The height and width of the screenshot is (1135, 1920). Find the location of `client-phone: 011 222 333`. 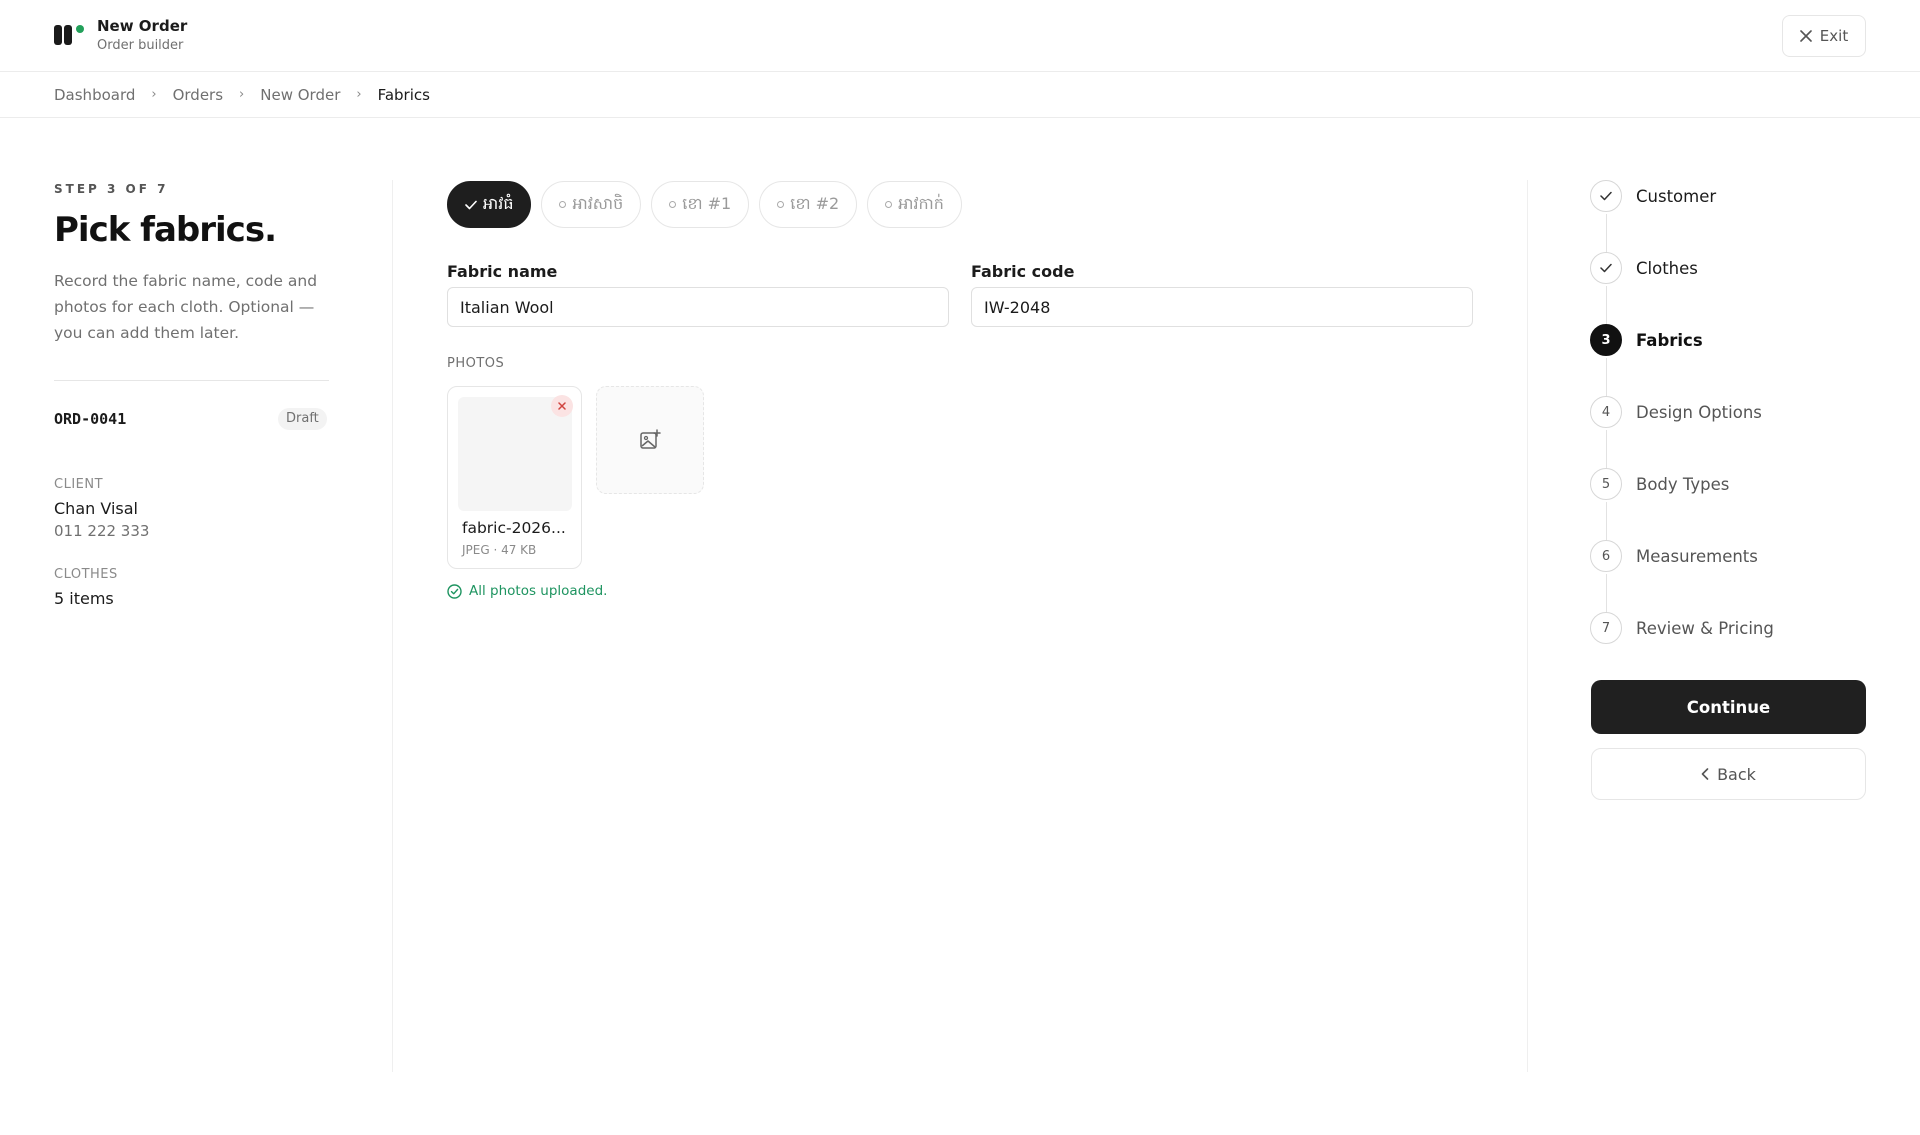

client-phone: 011 222 333 is located at coordinates (102, 531).